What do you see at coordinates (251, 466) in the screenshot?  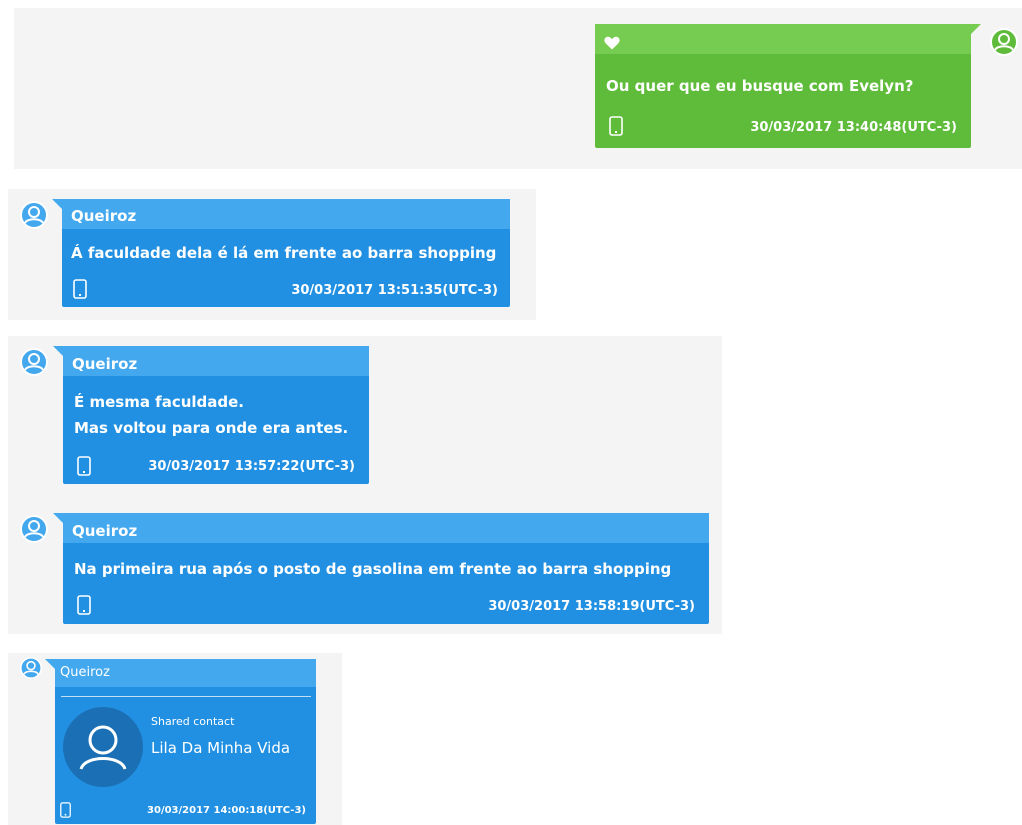 I see `message-timestamp: 30/03/2017 13:57:22(UTC-3)` at bounding box center [251, 466].